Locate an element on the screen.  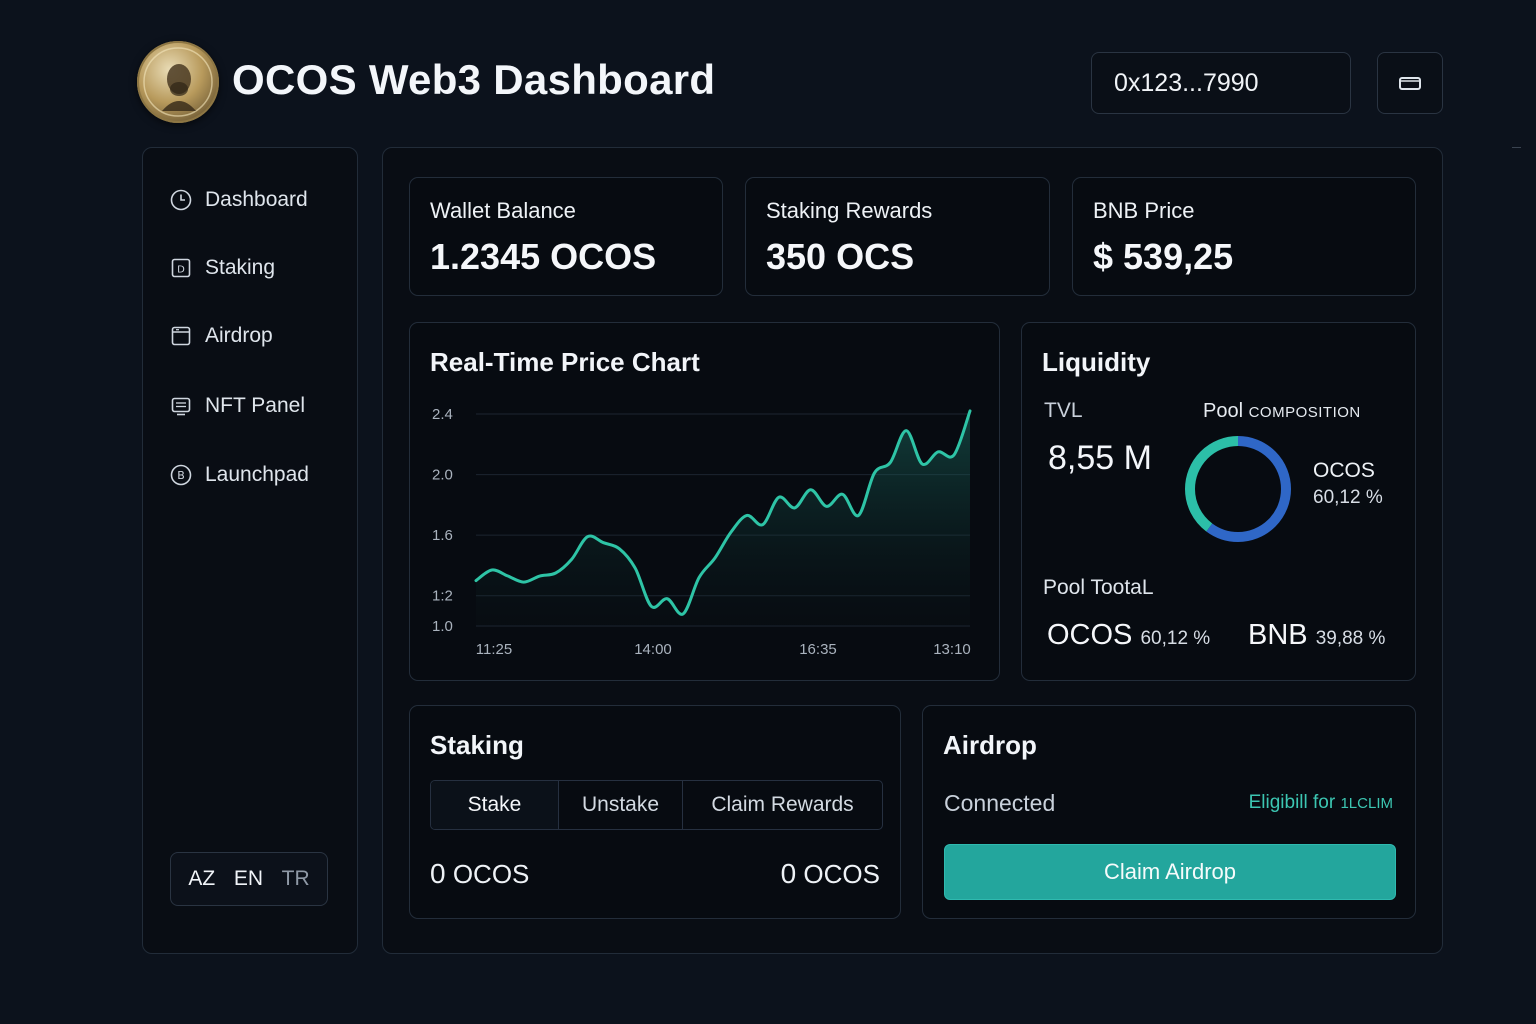
wallet-balance-card: Wallet Balance 1.2345 OCOS is located at coordinates (566, 236).